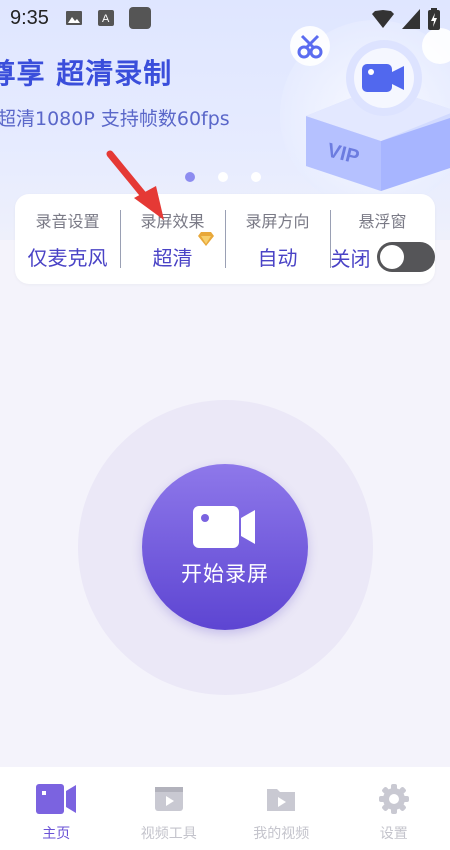 The width and height of the screenshot is (450, 850). I want to click on signal-icon, so click(411, 19).